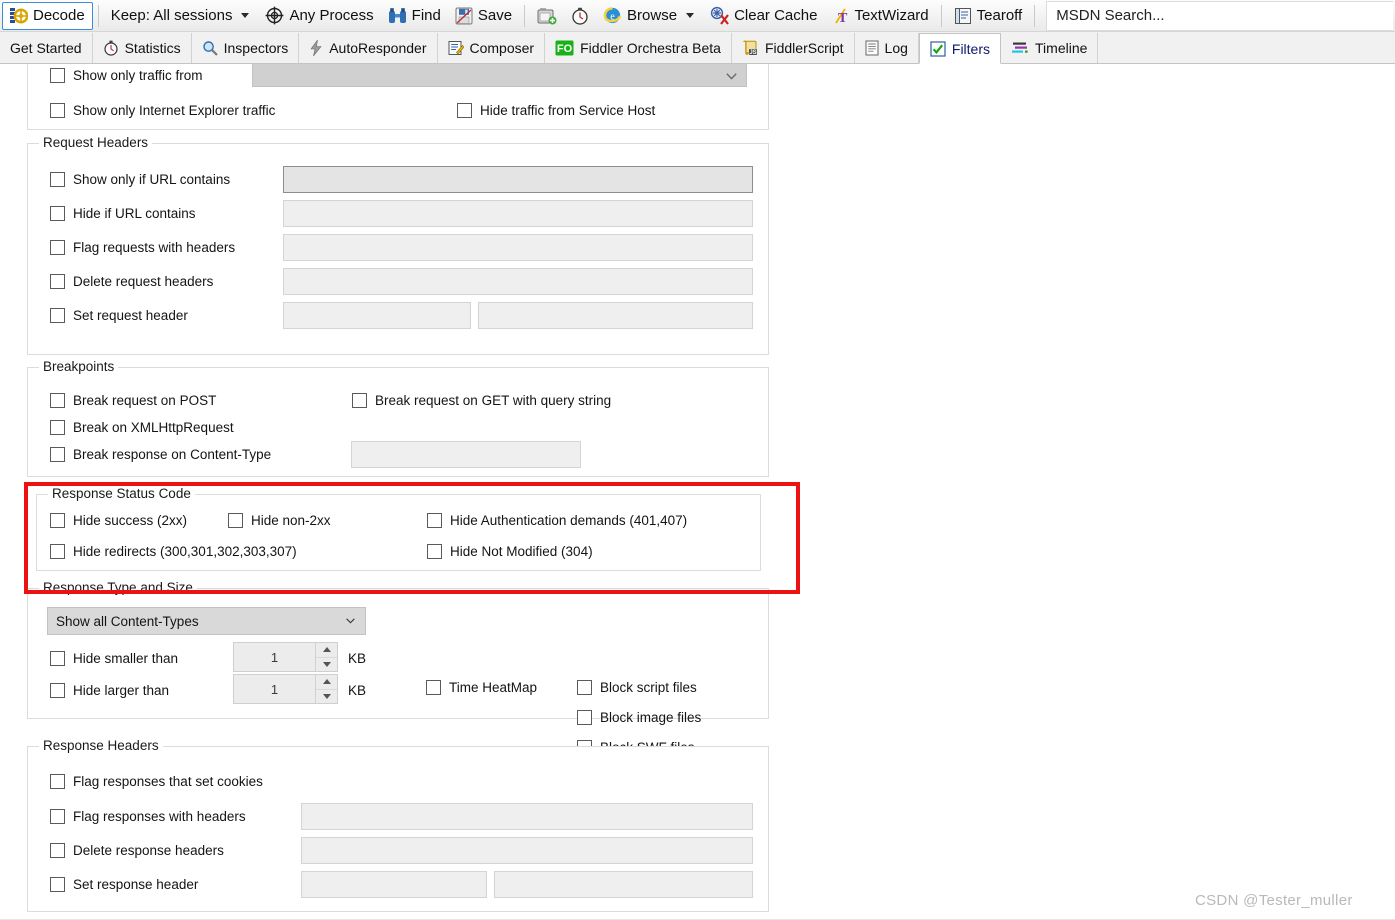  Describe the element at coordinates (285, 657) in the screenshot. I see `hide-smaller-than-stepper: 1` at that location.